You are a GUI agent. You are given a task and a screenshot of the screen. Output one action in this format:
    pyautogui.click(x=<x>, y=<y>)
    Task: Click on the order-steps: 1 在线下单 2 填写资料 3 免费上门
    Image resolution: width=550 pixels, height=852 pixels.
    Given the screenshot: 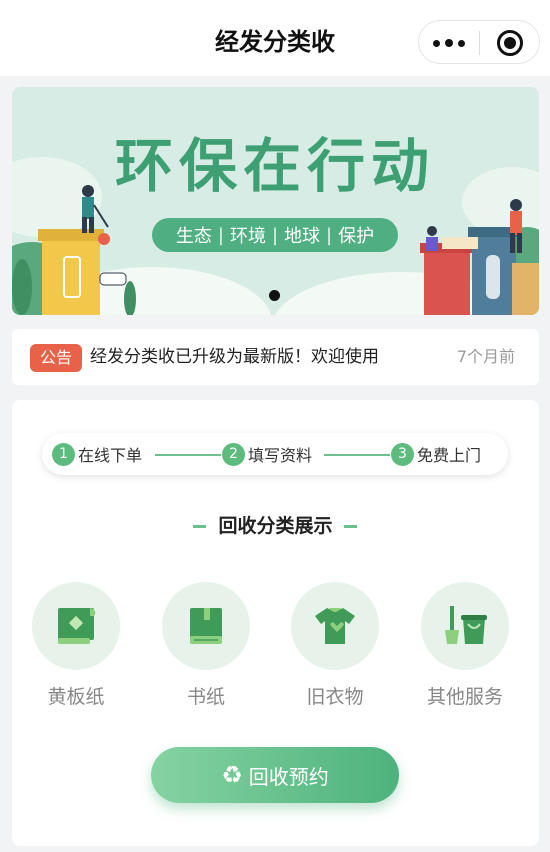 What is the action you would take?
    pyautogui.click(x=275, y=454)
    